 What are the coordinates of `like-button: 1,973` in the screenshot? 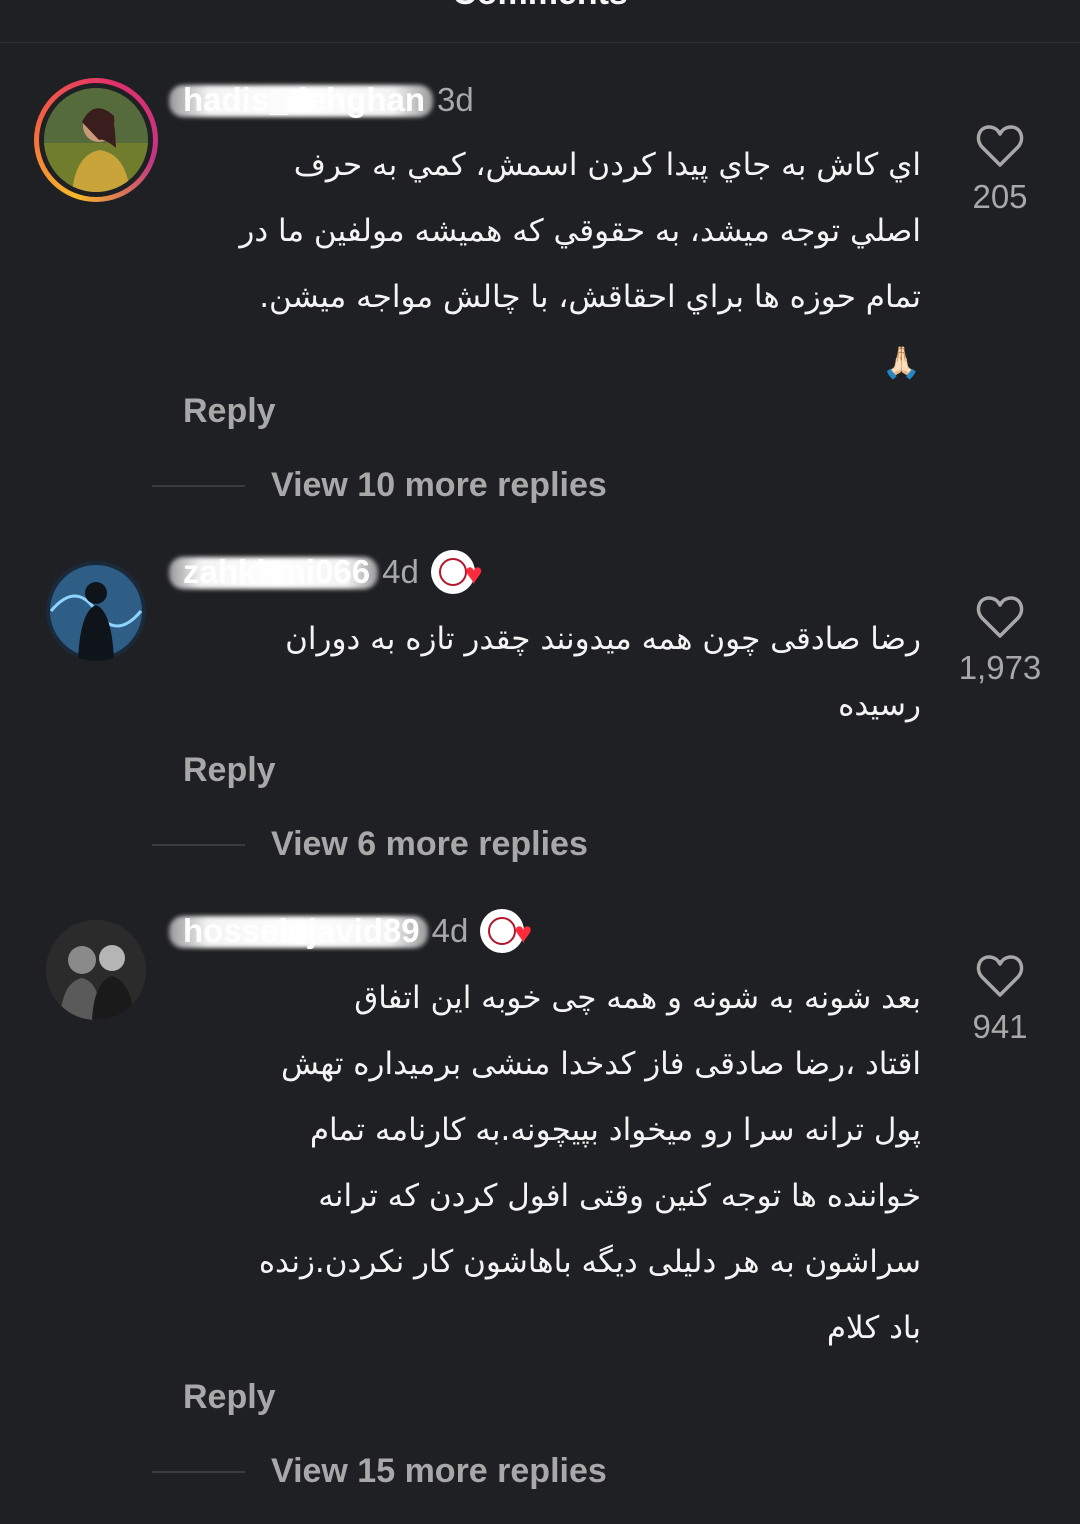 It's located at (1000, 641).